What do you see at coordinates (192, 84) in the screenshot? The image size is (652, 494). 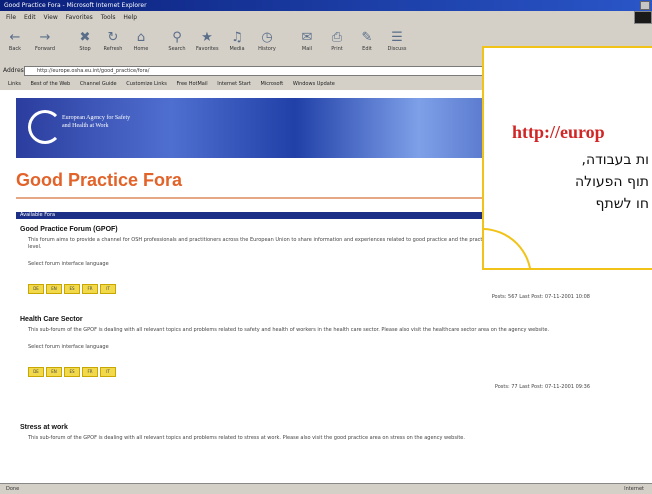 I see `link-free-hotmail: Free HotMail` at bounding box center [192, 84].